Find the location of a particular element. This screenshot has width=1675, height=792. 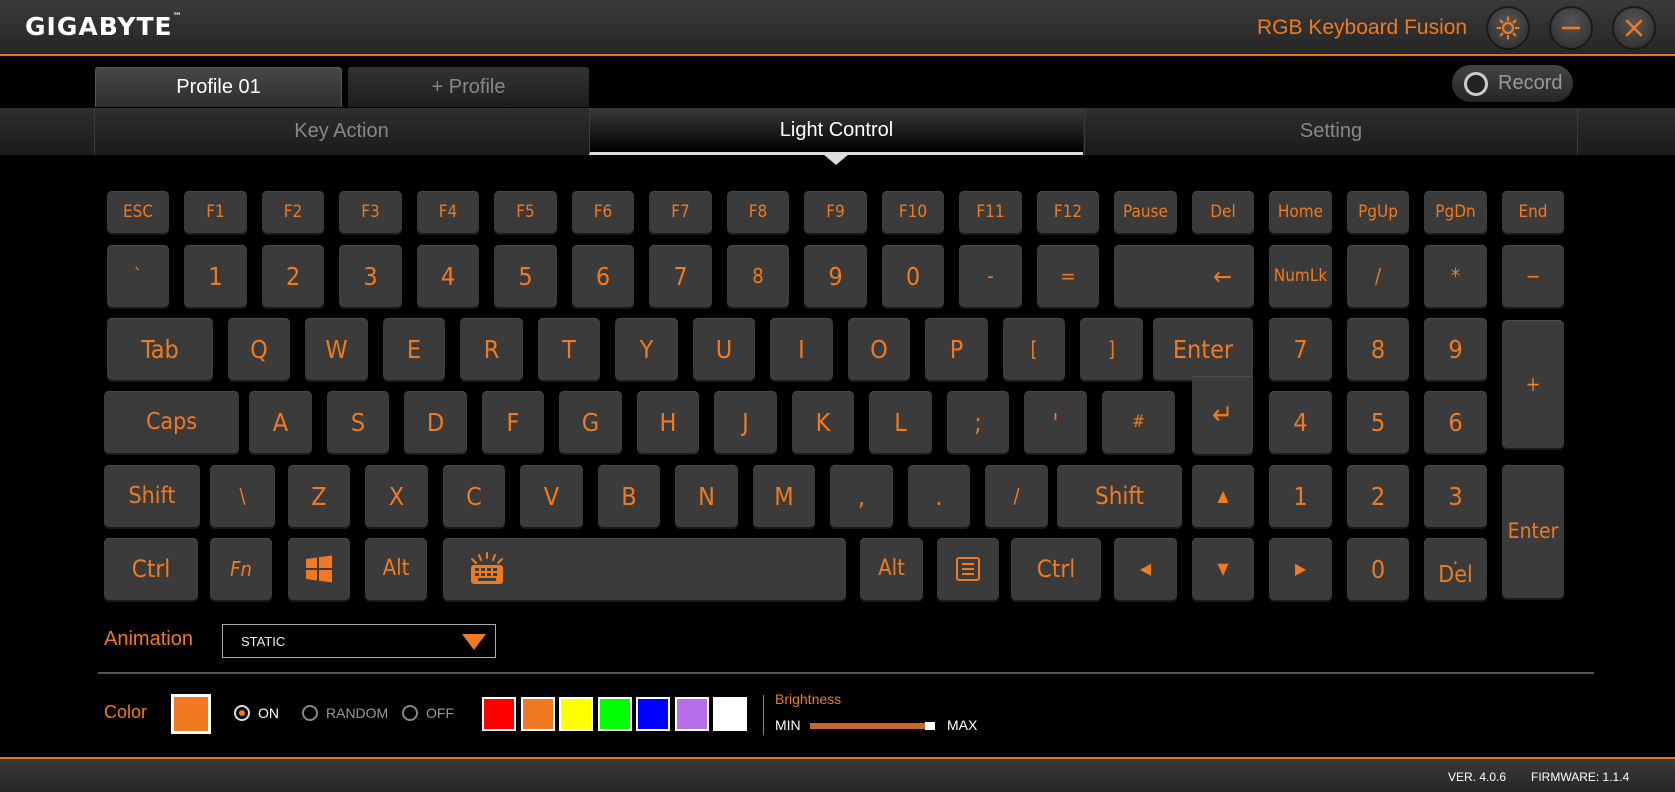

record-button: Record is located at coordinates (1512, 83).